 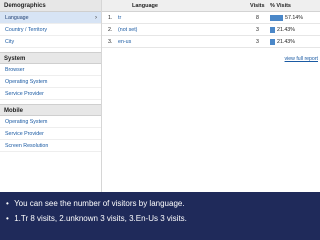 What do you see at coordinates (50, 42) in the screenshot?
I see `sidebar-item-city: City` at bounding box center [50, 42].